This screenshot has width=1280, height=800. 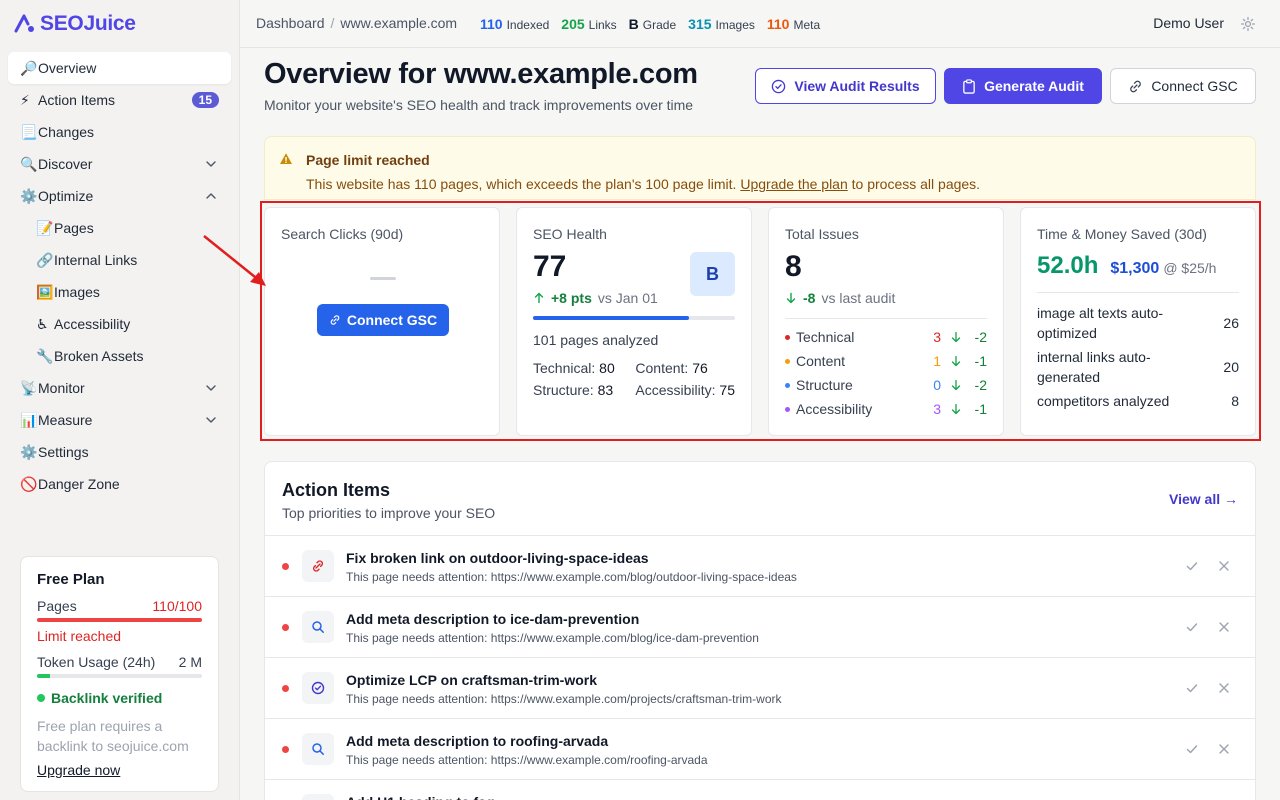 I want to click on nav-emoji-icon: 📃, so click(x=29, y=131).